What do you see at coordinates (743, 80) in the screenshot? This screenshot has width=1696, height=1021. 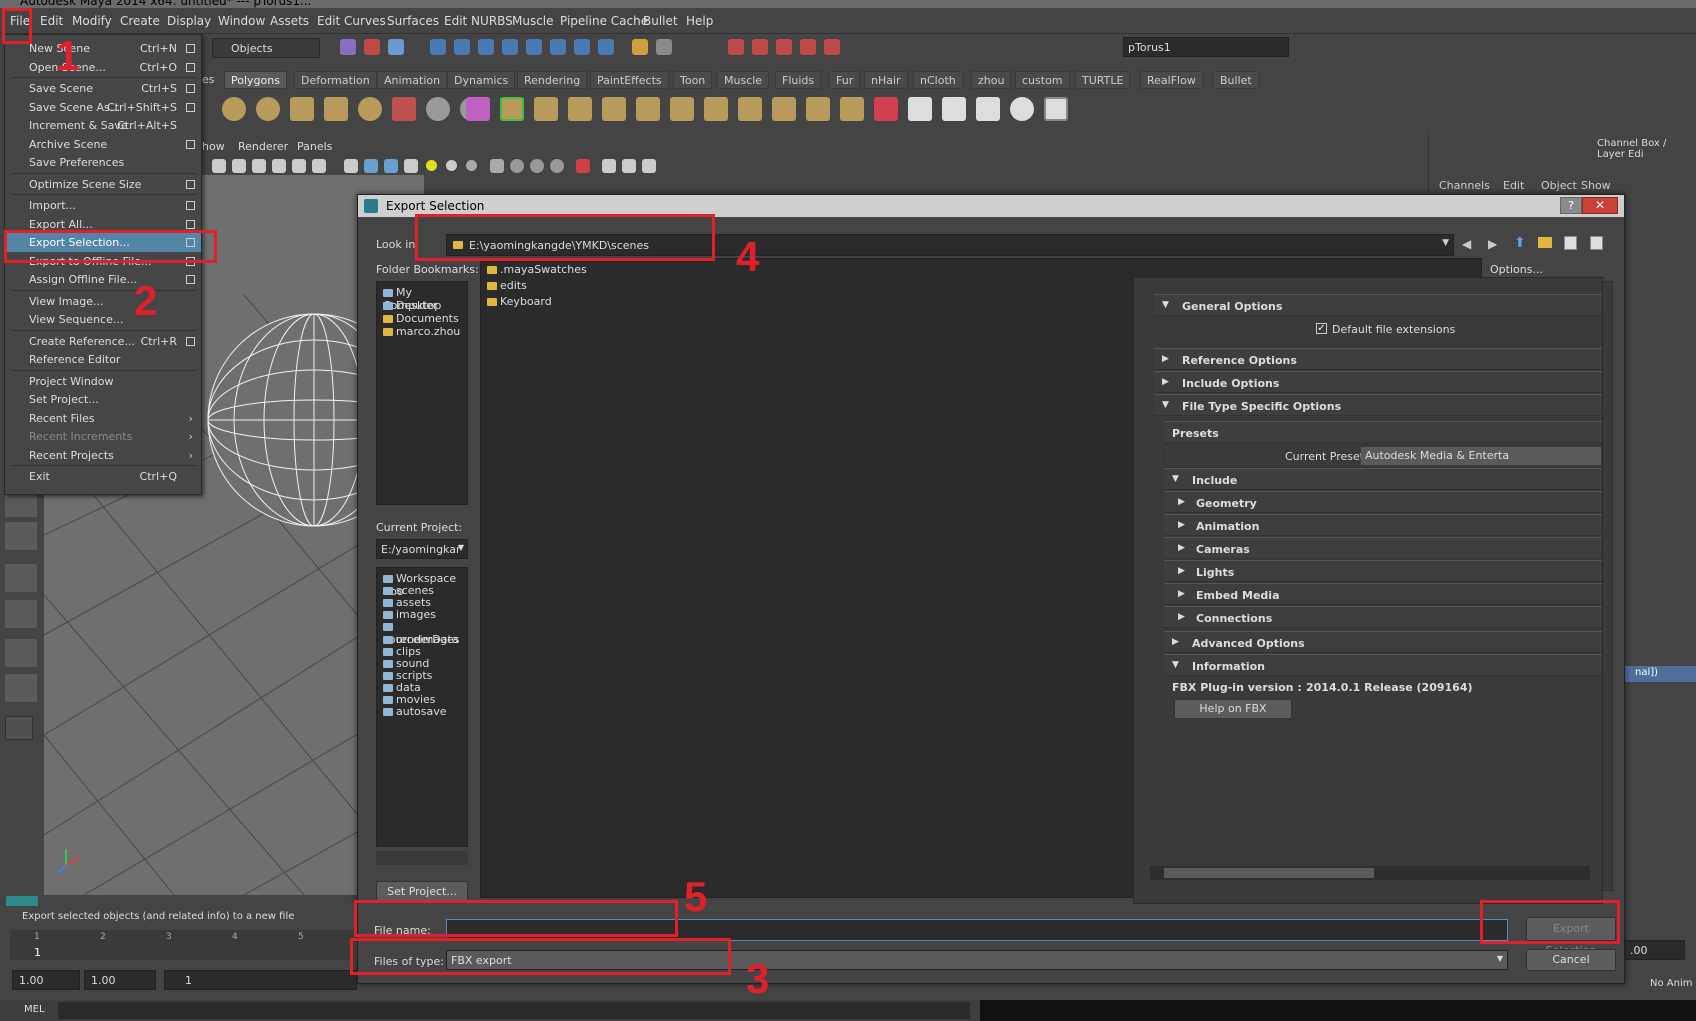 I see `shelf-tab-muscle: Muscle` at bounding box center [743, 80].